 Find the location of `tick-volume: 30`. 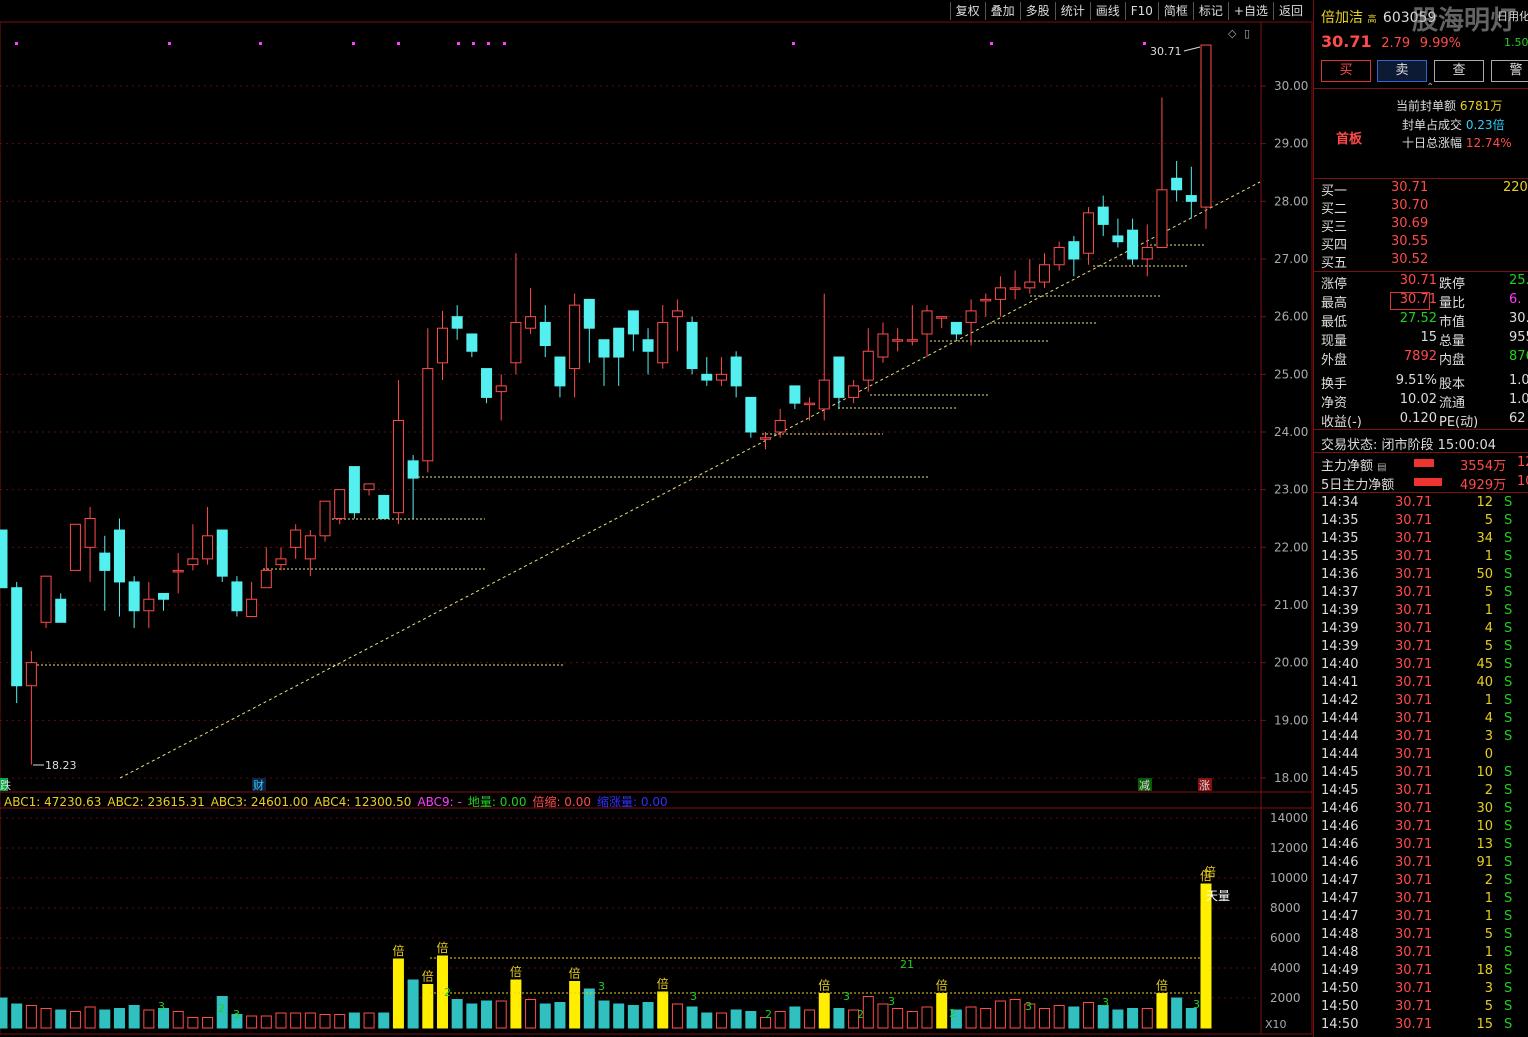

tick-volume: 30 is located at coordinates (1484, 808).